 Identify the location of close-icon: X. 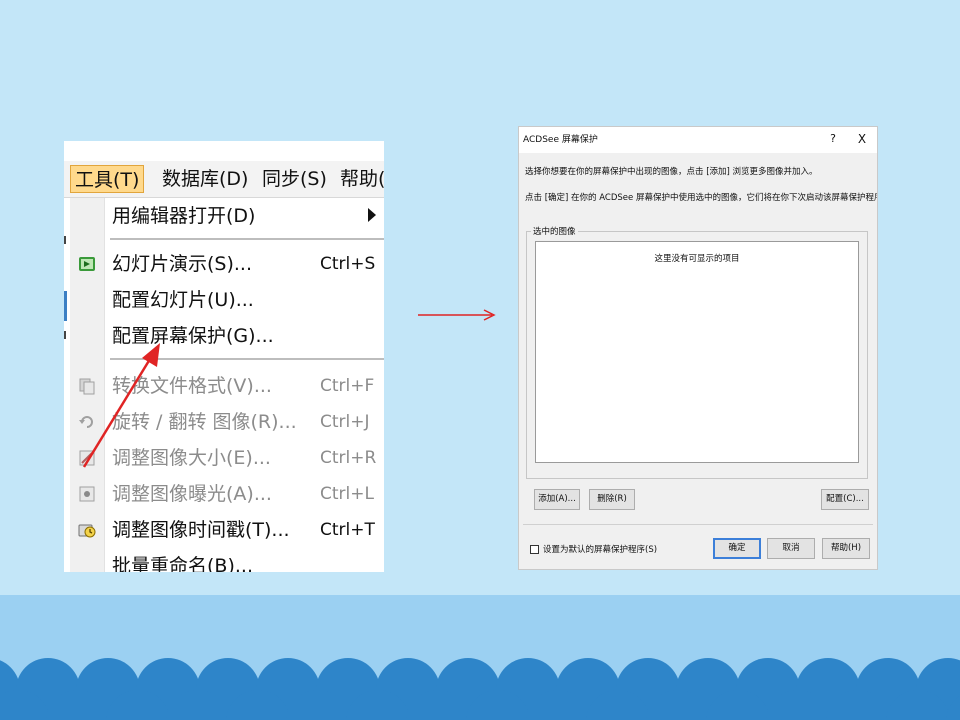
(862, 139).